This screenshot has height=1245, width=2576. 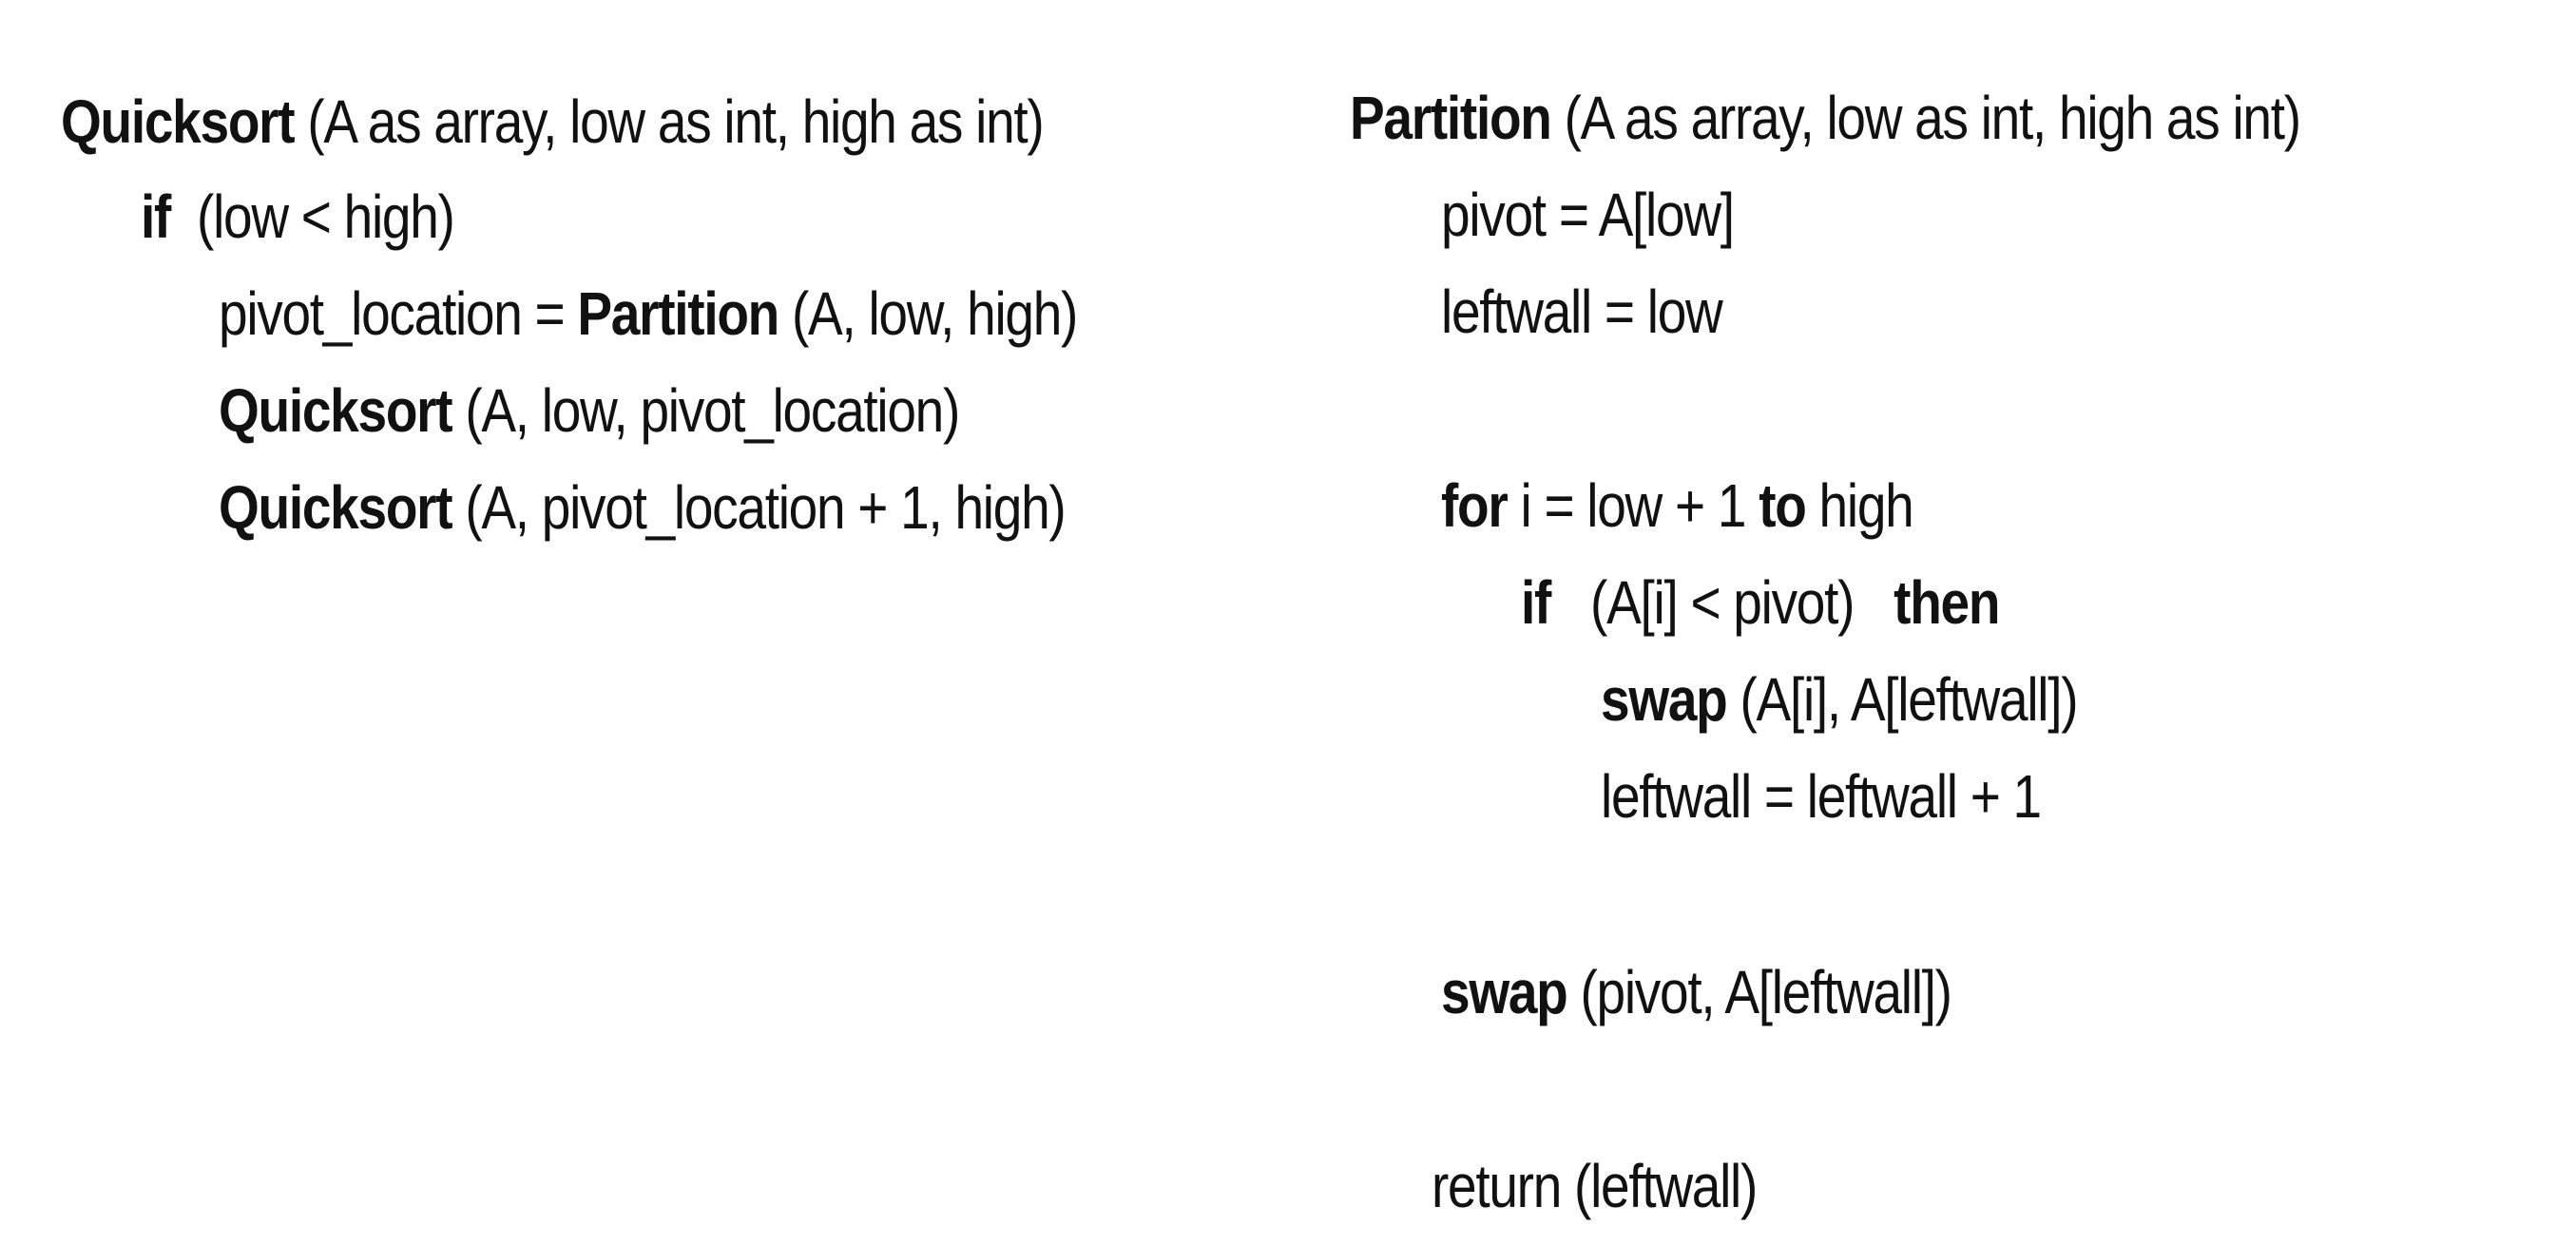 I want to click on statement-text: leftwall = leftwall + 1, so click(x=1821, y=796).